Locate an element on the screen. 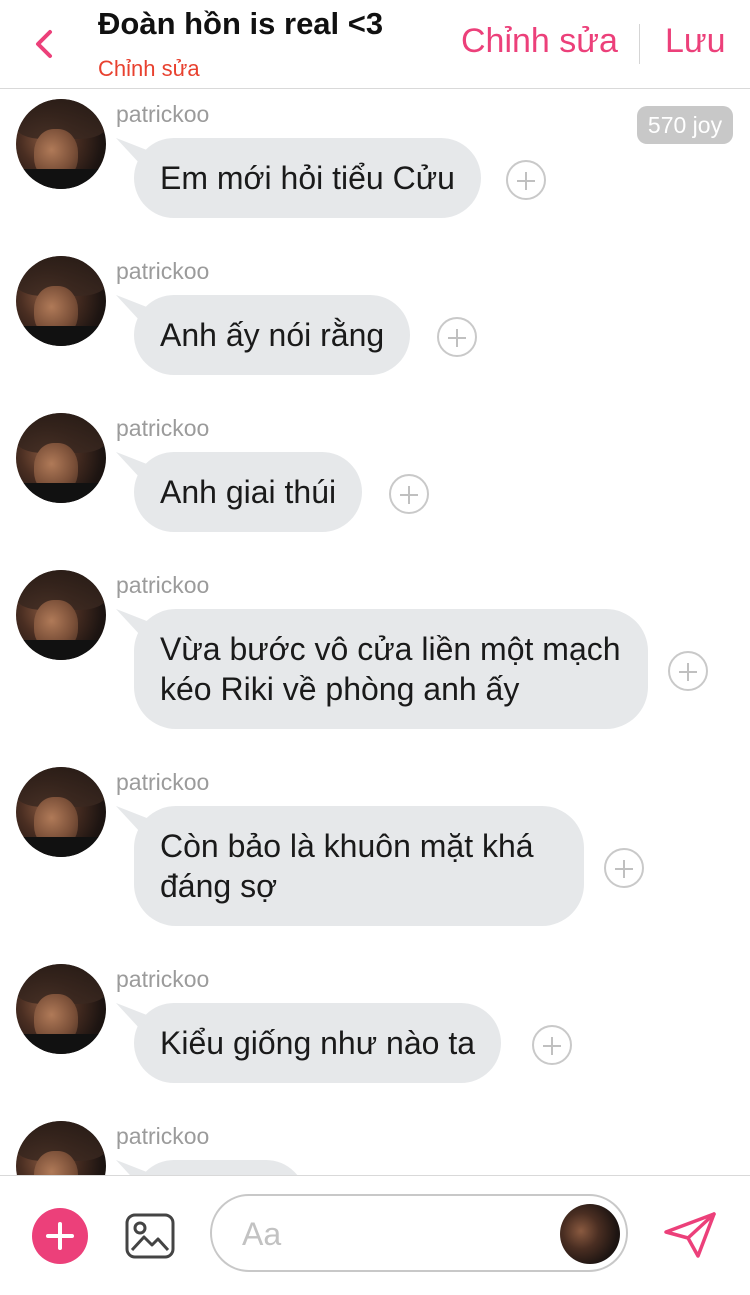 The width and height of the screenshot is (750, 1295). send-icon is located at coordinates (690, 1235).